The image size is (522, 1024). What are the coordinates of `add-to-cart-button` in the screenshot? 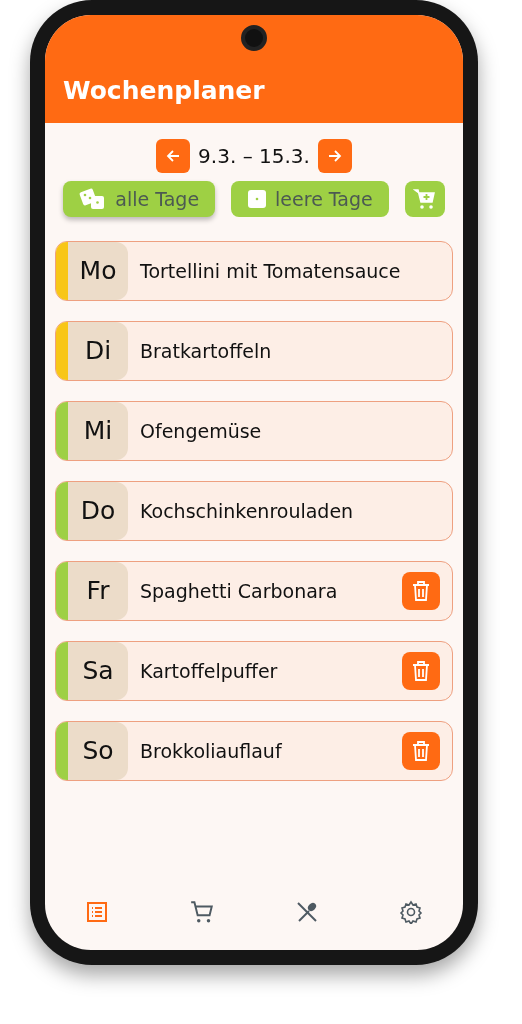 It's located at (424, 199).